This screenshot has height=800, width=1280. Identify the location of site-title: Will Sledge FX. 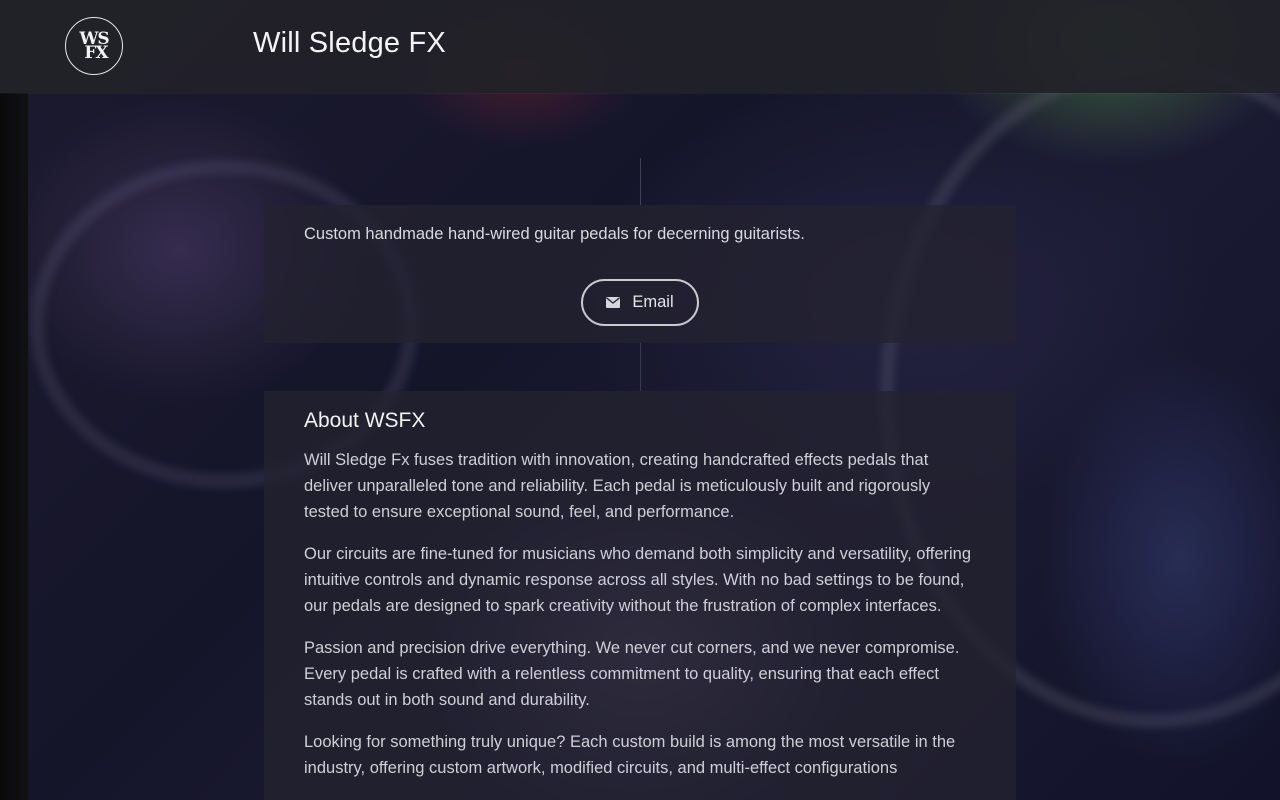
(349, 43).